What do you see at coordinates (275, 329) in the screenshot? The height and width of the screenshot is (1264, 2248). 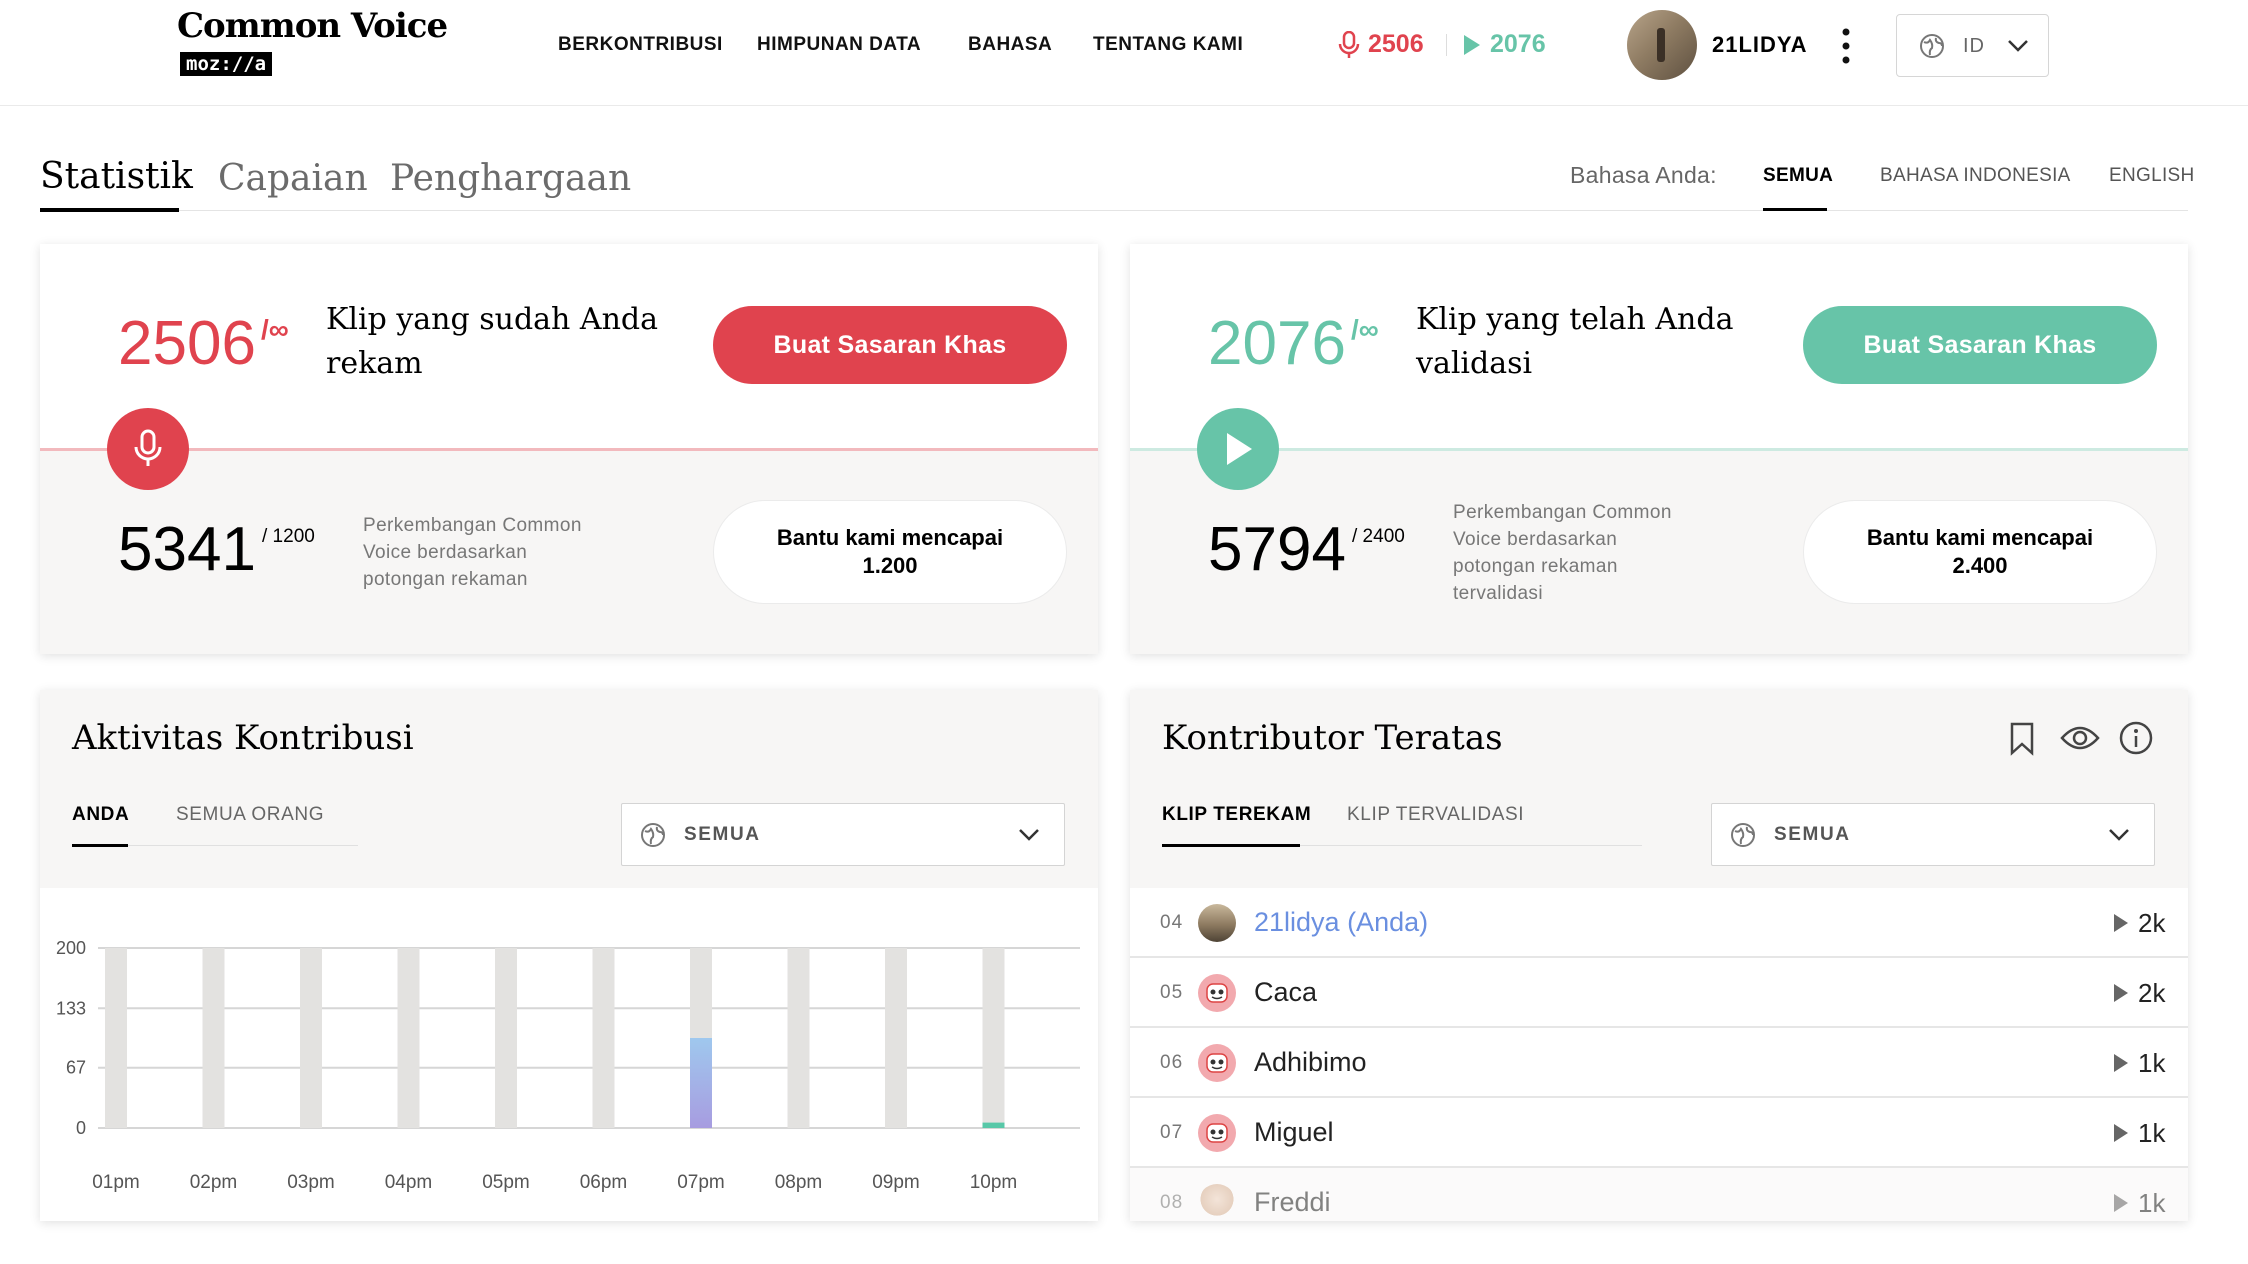 I see `goal-infinity: /∞` at bounding box center [275, 329].